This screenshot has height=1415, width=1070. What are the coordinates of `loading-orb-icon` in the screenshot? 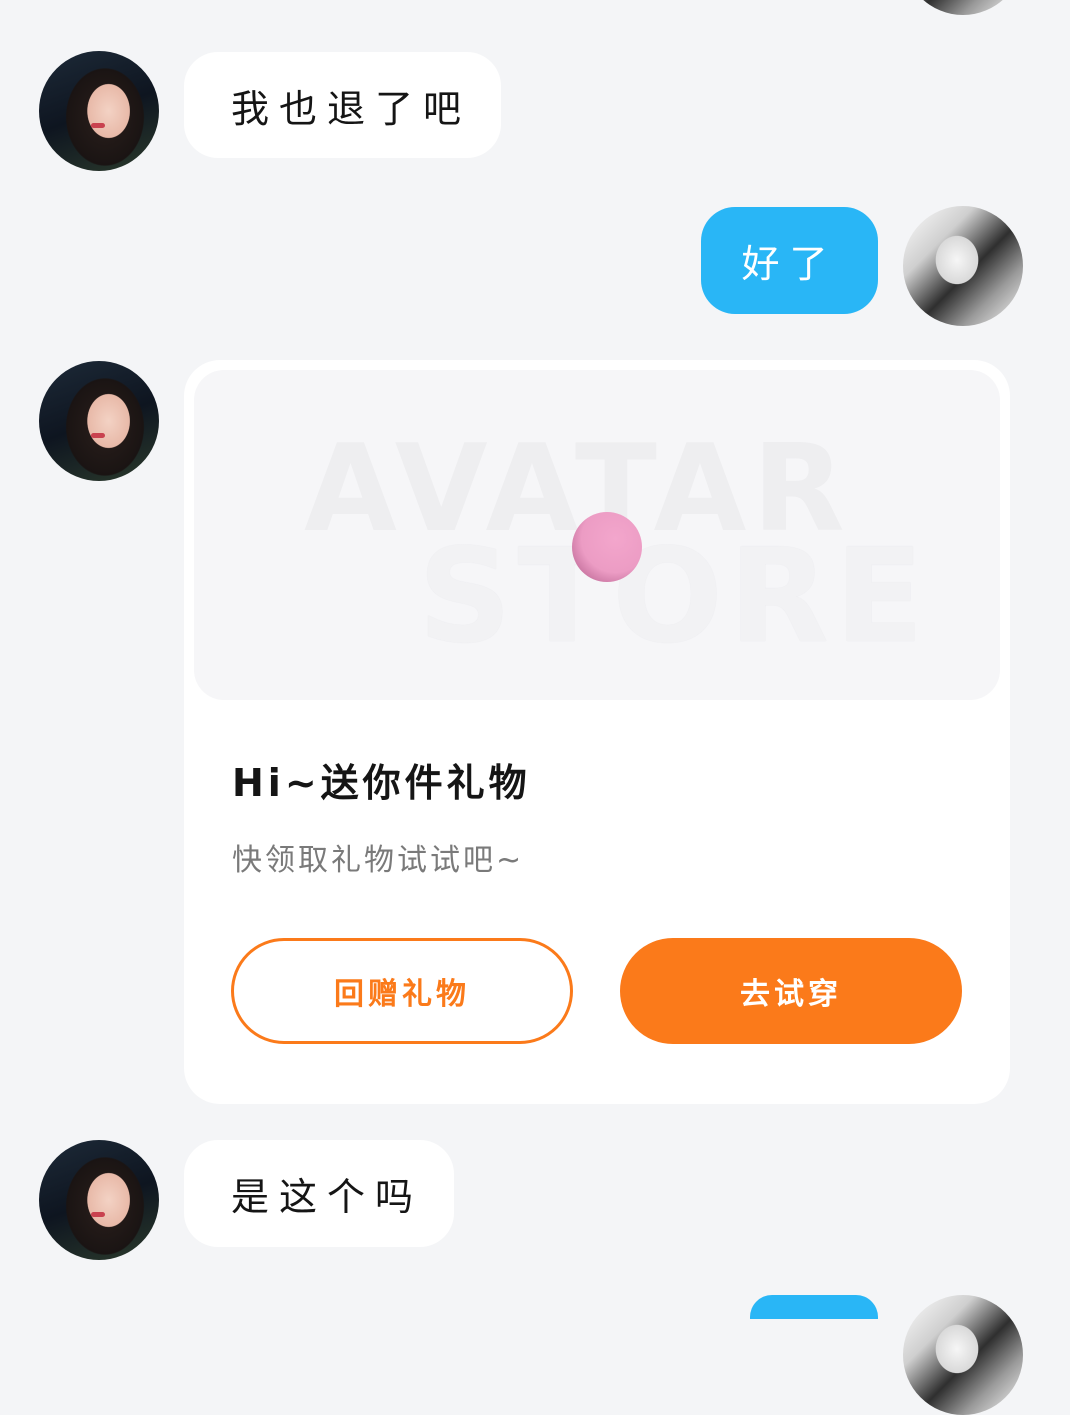 It's located at (607, 547).